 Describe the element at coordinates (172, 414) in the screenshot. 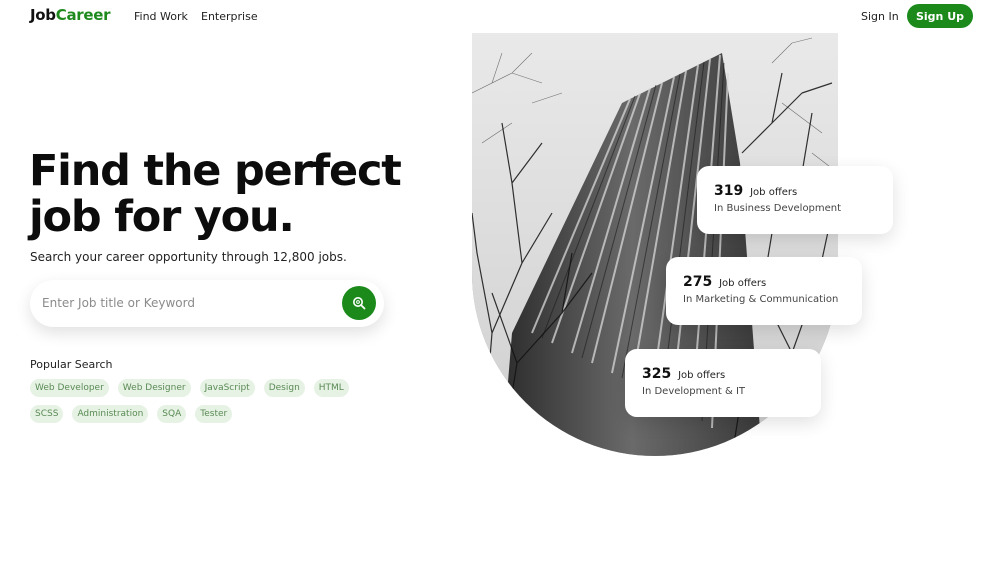

I see `tag-sqa: SQA` at that location.